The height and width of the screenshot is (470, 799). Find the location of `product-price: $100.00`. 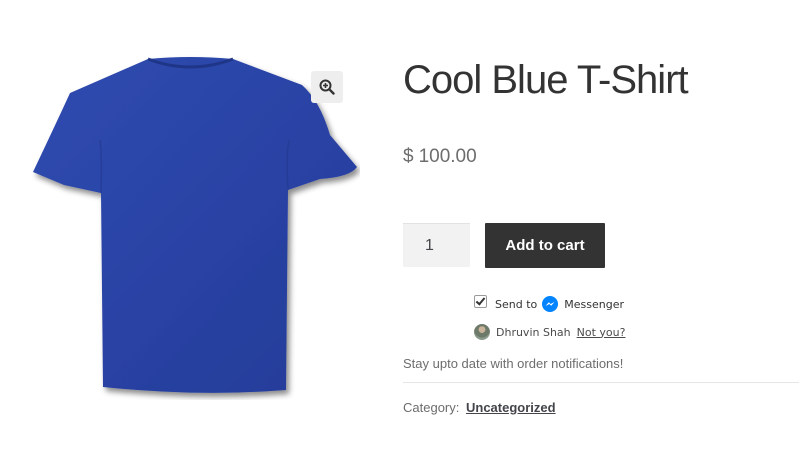

product-price: $100.00 is located at coordinates (440, 157).